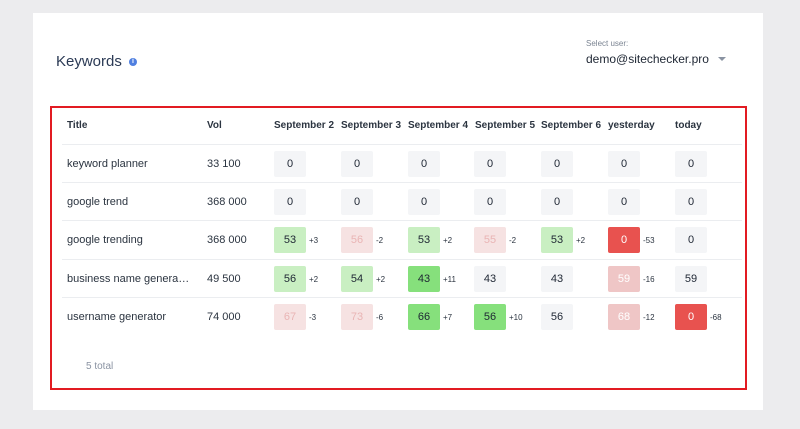  What do you see at coordinates (98, 202) in the screenshot?
I see `keyword-title: google trend` at bounding box center [98, 202].